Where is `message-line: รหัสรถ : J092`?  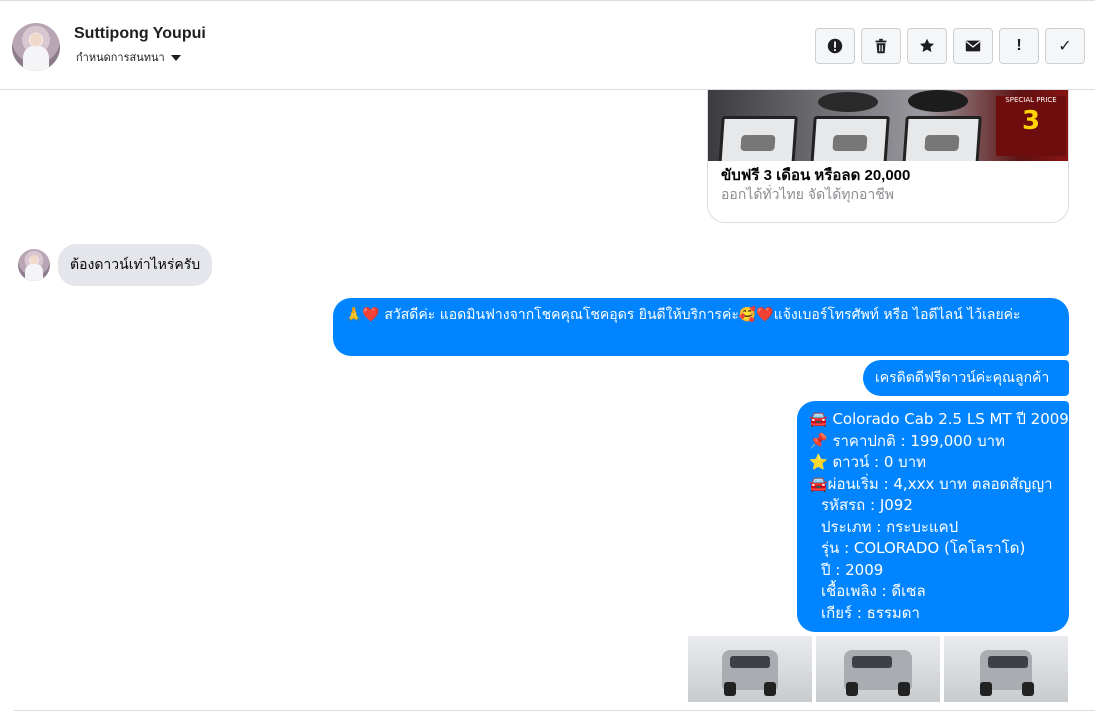
message-line: รหัสรถ : J092 is located at coordinates (867, 505).